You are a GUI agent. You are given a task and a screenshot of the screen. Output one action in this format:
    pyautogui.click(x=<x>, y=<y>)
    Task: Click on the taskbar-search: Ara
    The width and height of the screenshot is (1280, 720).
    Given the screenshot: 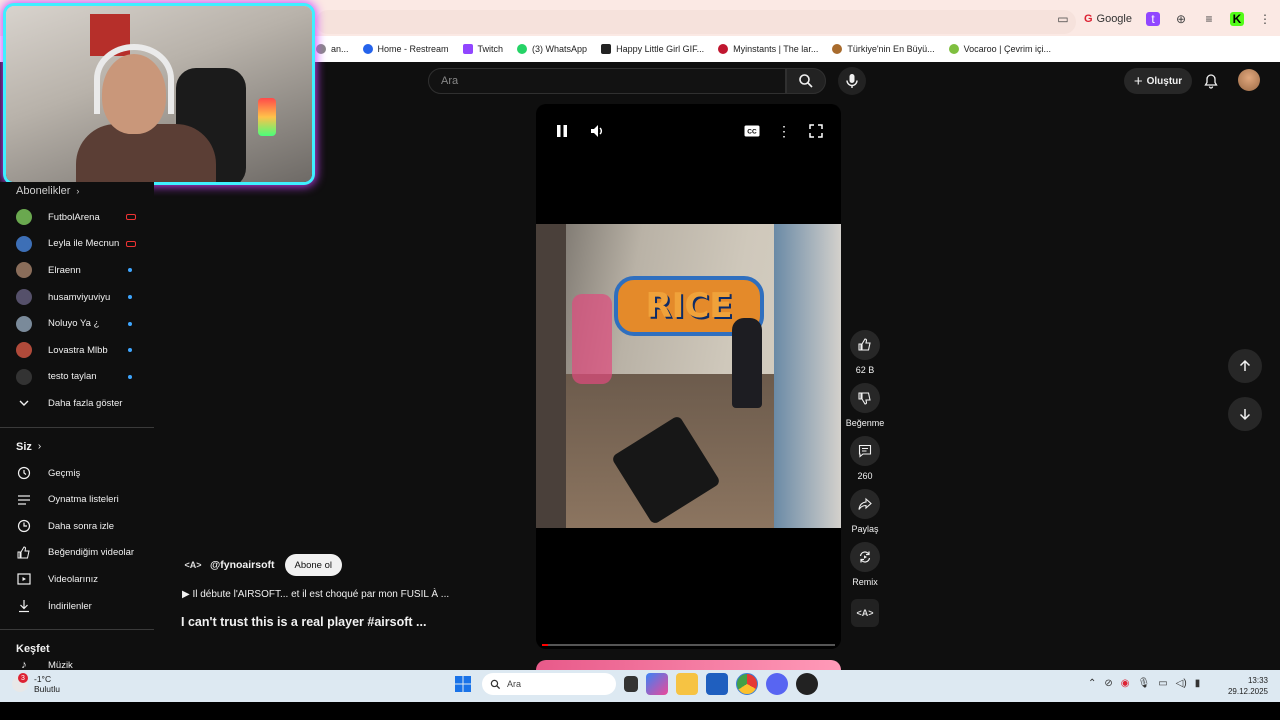 What is the action you would take?
    pyautogui.click(x=549, y=684)
    